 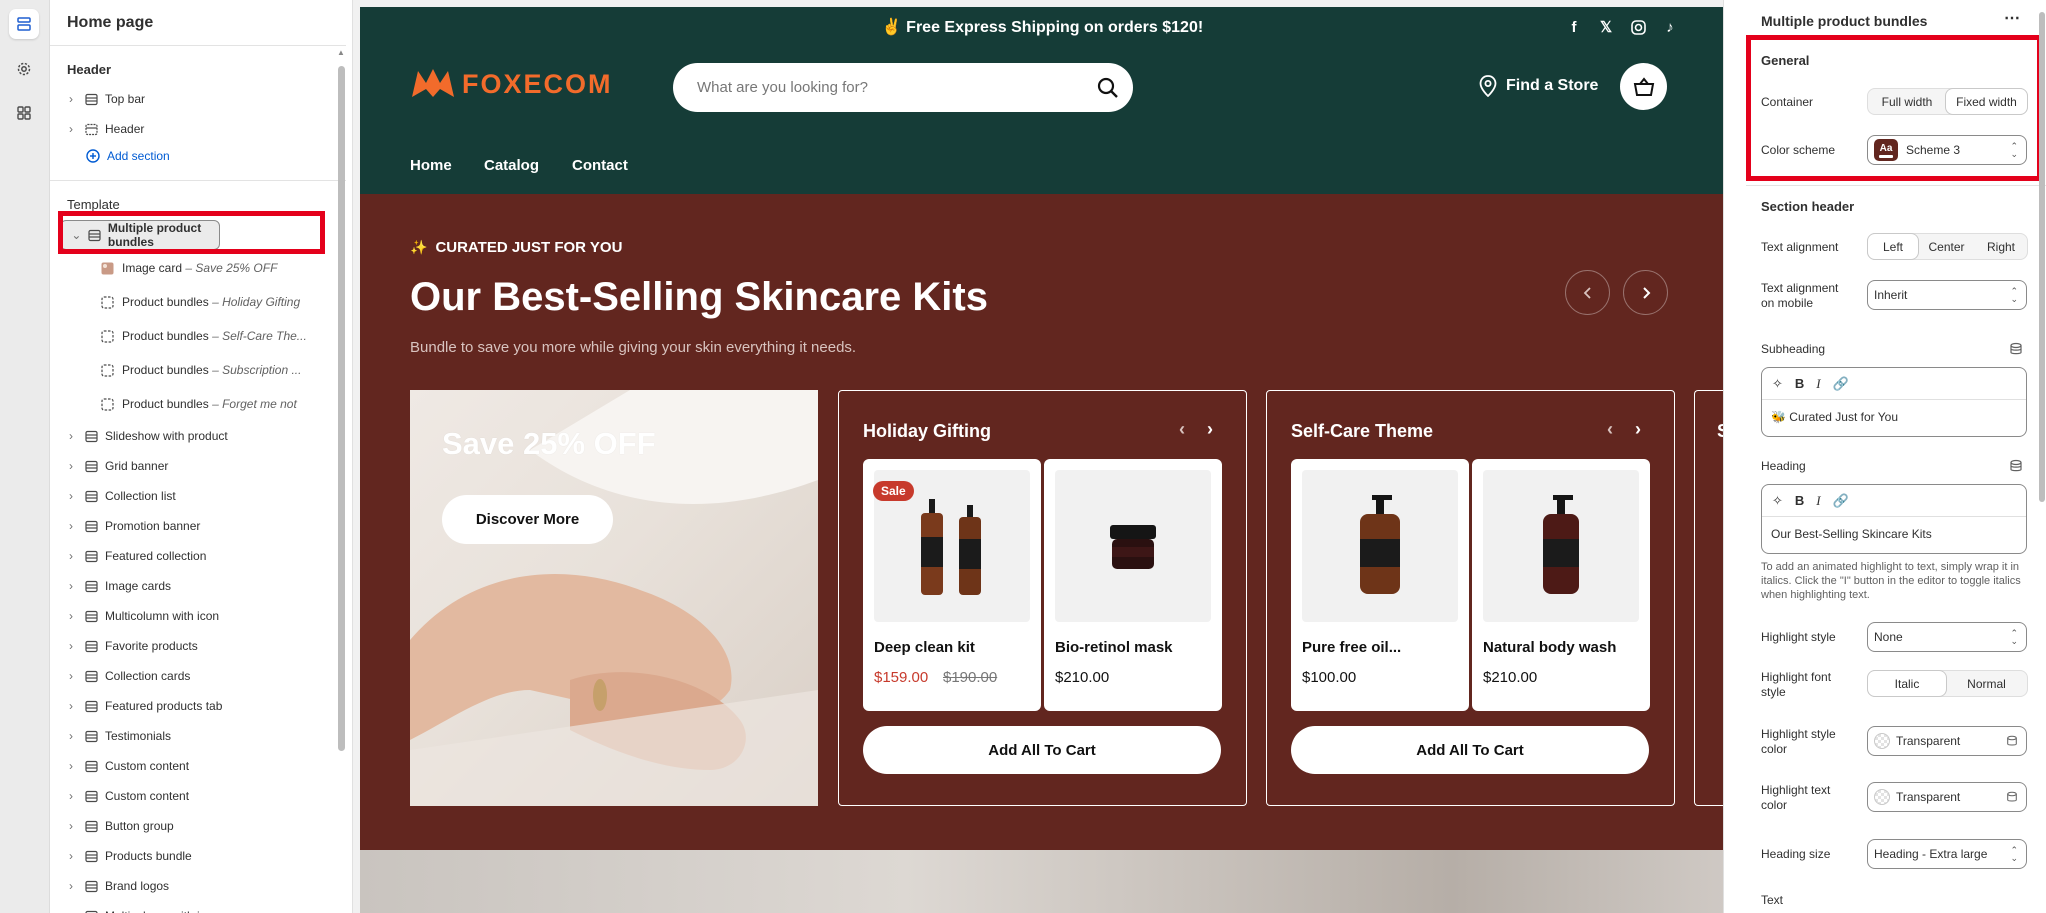 What do you see at coordinates (1894, 519) in the screenshot?
I see `heading-editor: ✧ B I 🔗 Our Best-Selling Skincare Kits` at bounding box center [1894, 519].